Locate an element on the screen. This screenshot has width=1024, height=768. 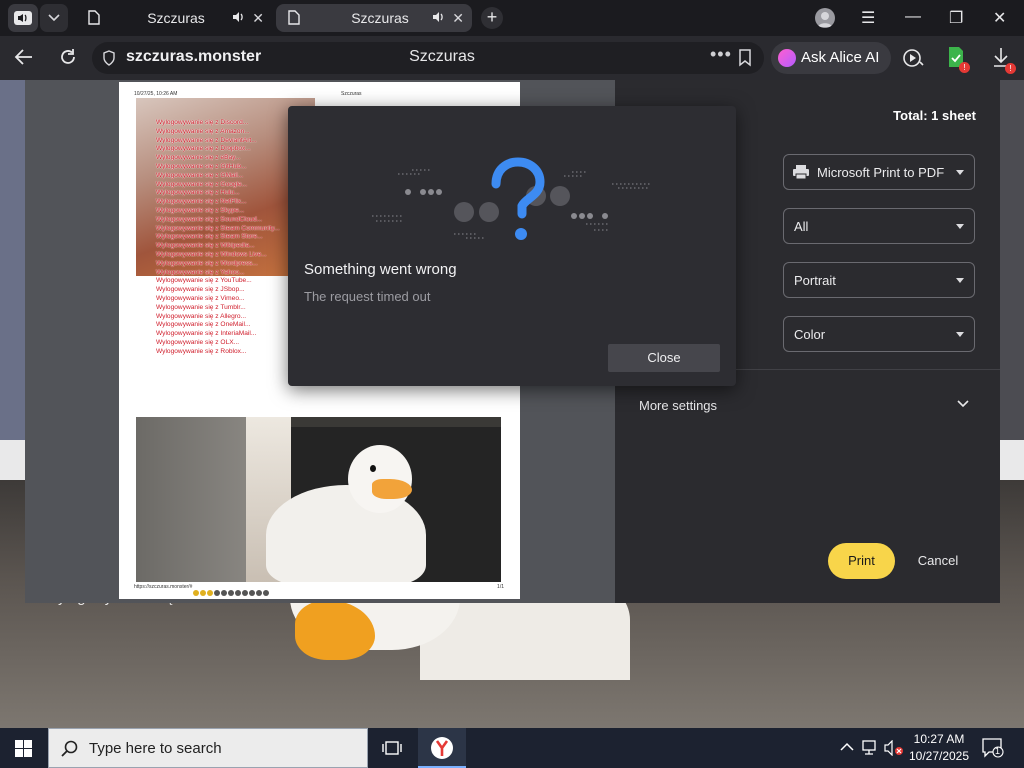
page-header-title: Szczuras is located at coordinates (351, 94).